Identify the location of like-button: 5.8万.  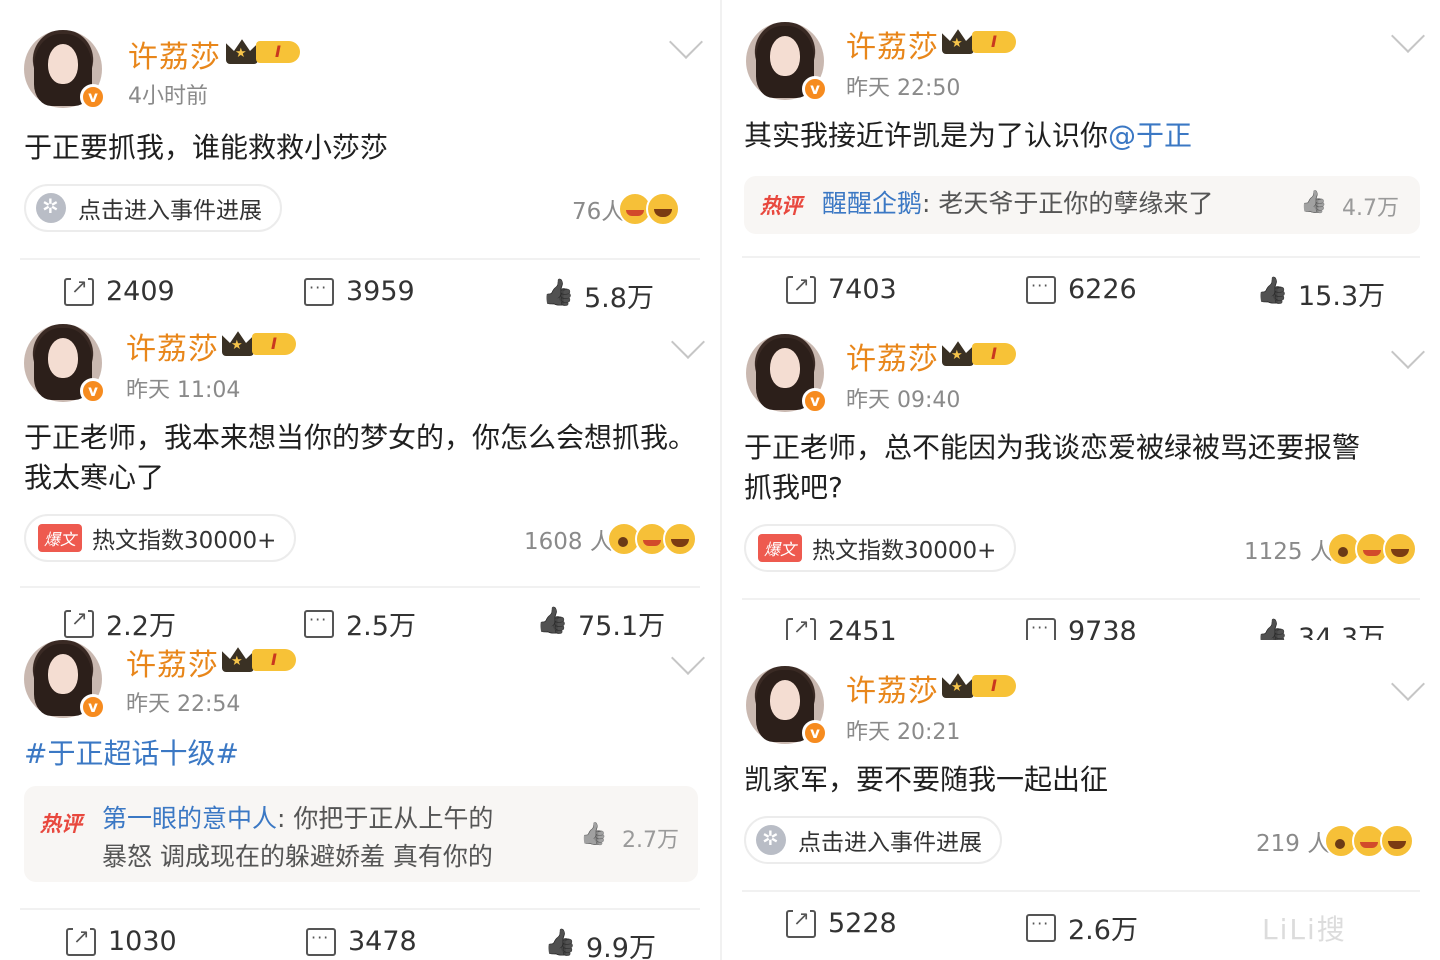
(598, 295).